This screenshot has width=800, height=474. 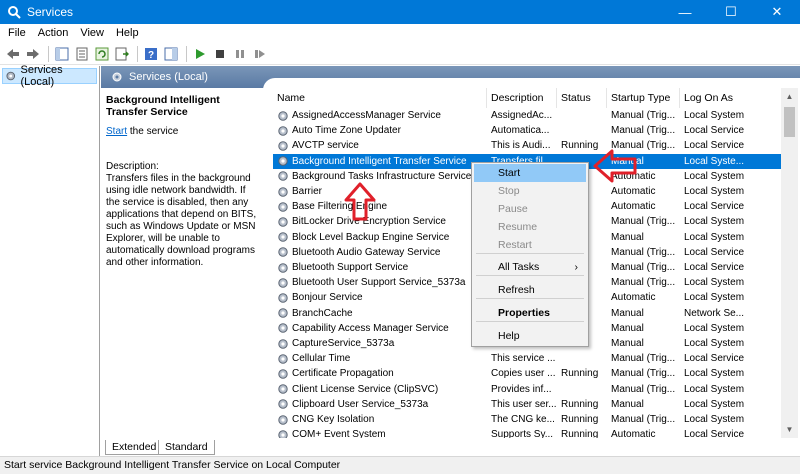 What do you see at coordinates (153, 131) in the screenshot?
I see `start-service-suffix: the service` at bounding box center [153, 131].